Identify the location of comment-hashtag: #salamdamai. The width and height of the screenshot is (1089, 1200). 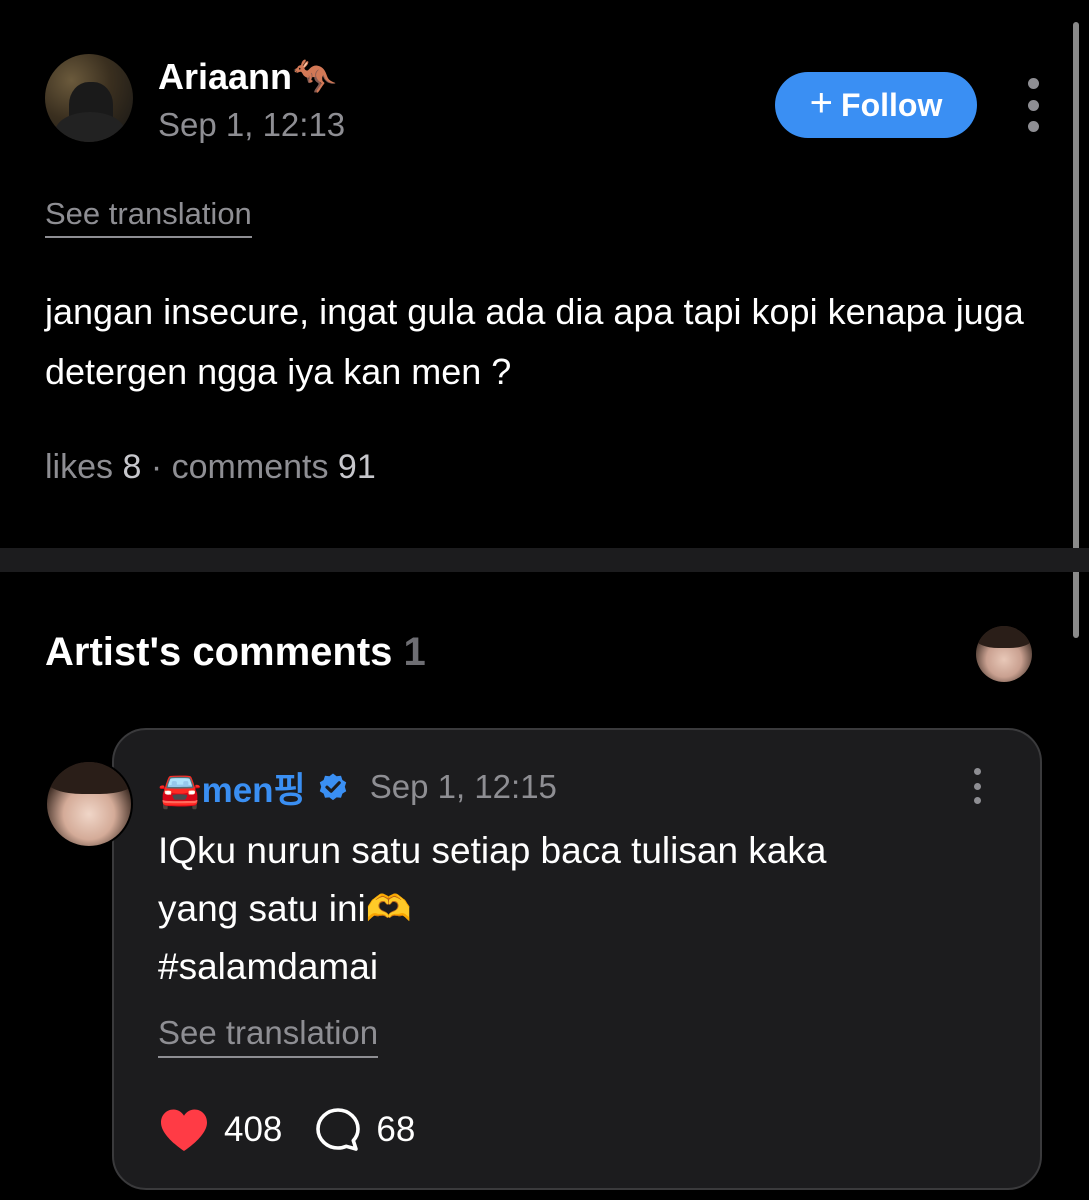
(588, 967).